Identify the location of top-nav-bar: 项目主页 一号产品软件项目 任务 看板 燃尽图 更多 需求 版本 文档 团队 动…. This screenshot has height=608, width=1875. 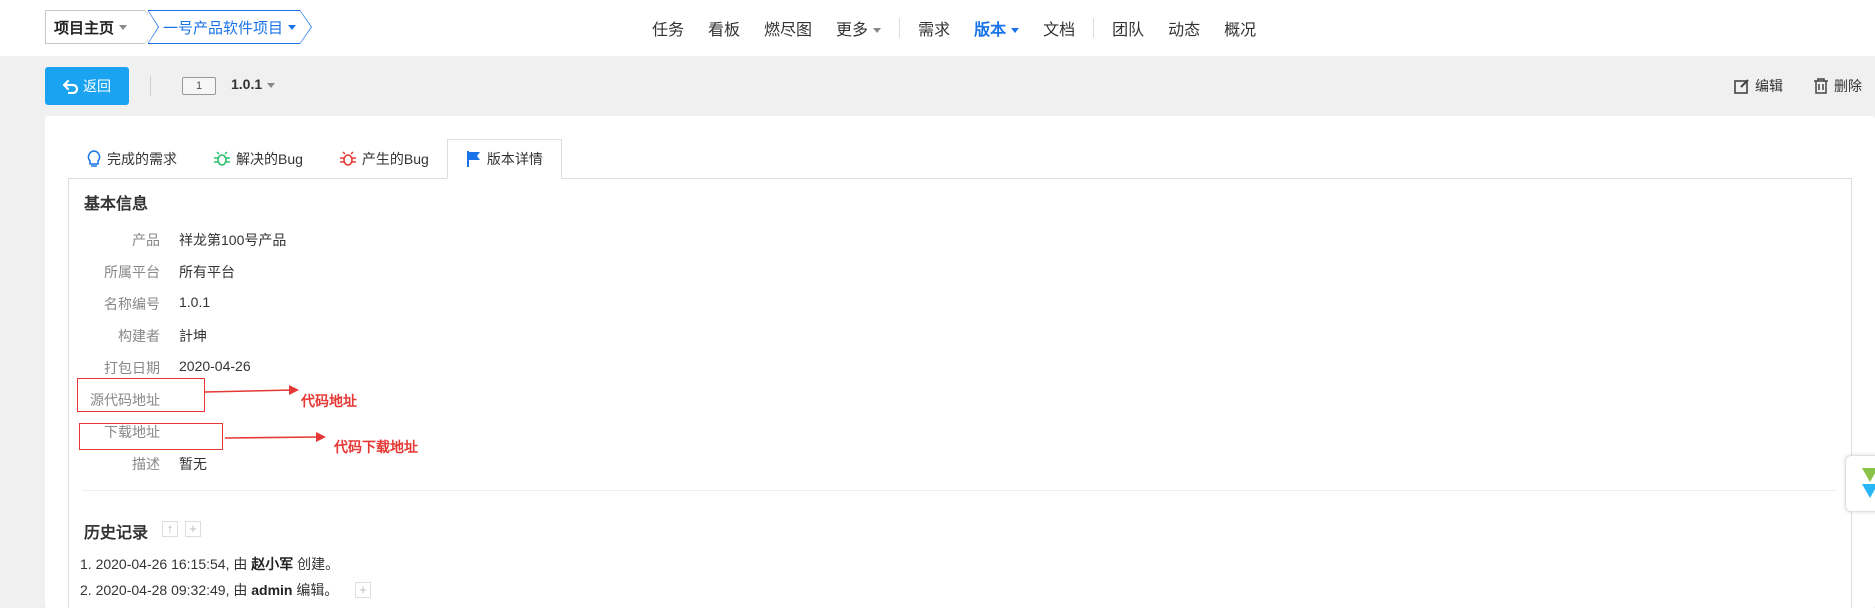
(937, 28).